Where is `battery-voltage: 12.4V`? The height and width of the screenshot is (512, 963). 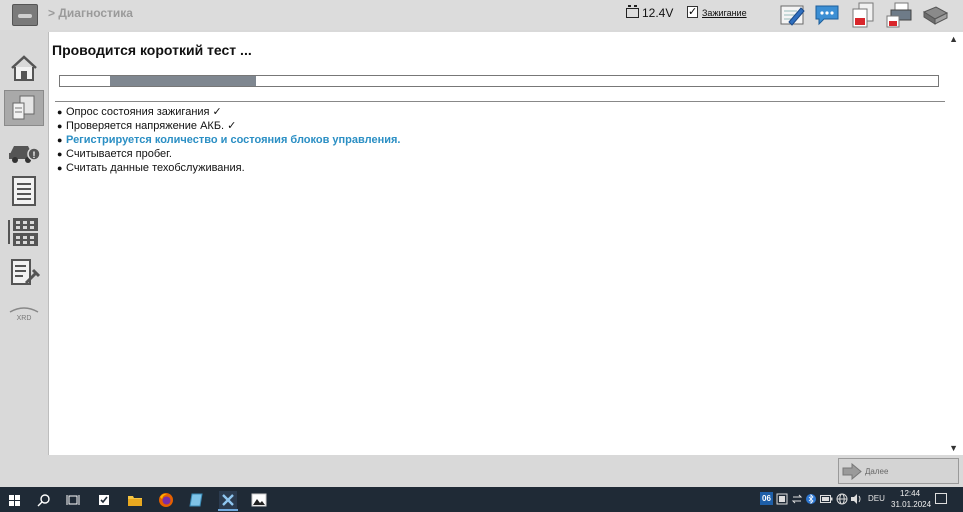
battery-voltage: 12.4V is located at coordinates (658, 13).